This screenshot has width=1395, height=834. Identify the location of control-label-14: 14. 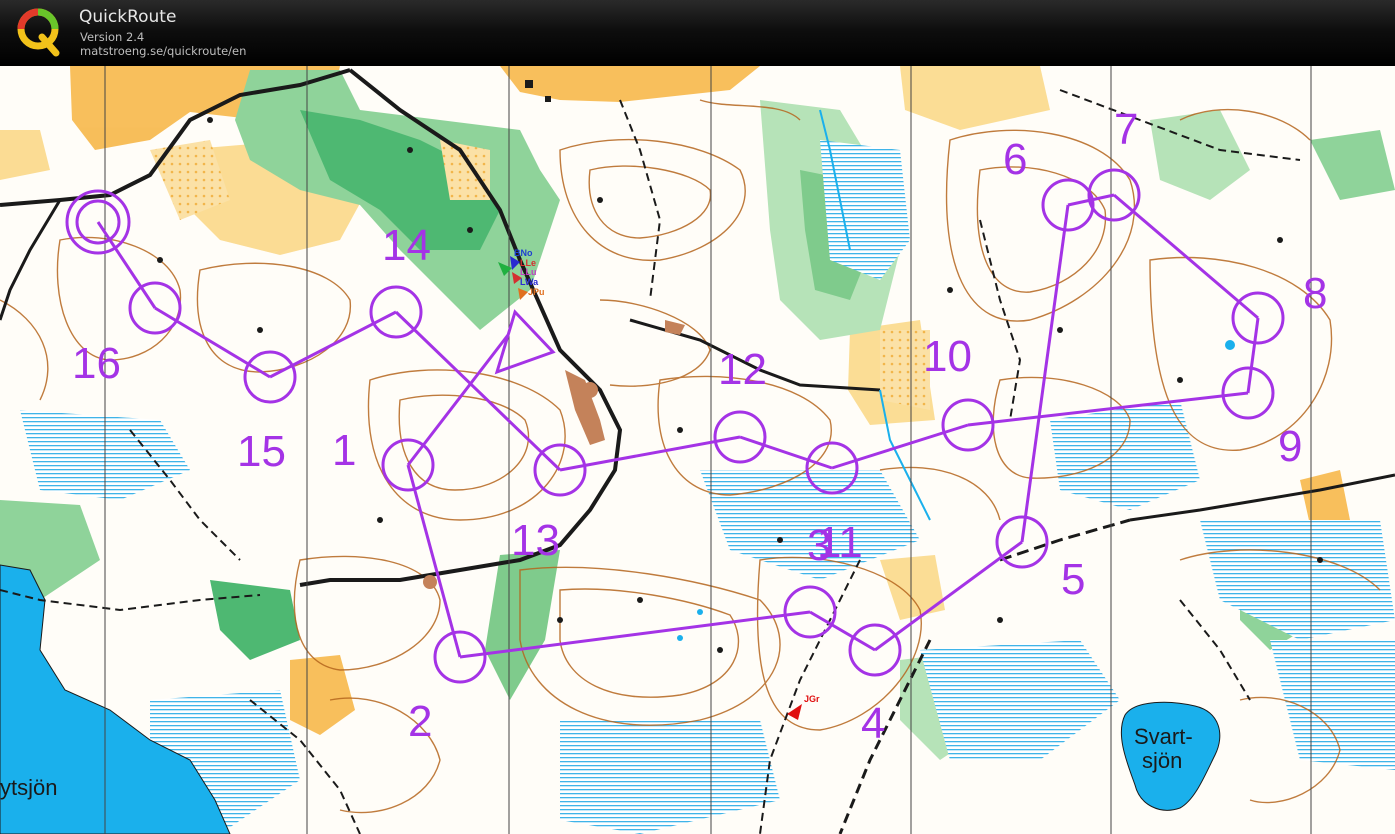
(406, 245).